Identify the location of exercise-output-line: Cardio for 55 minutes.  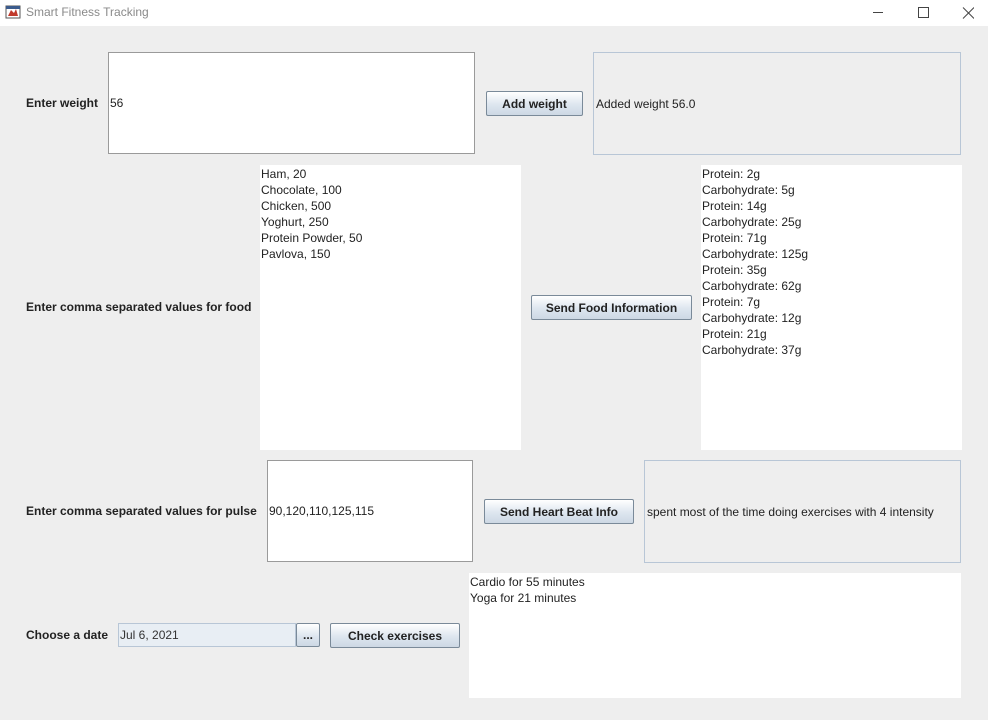
(527, 582).